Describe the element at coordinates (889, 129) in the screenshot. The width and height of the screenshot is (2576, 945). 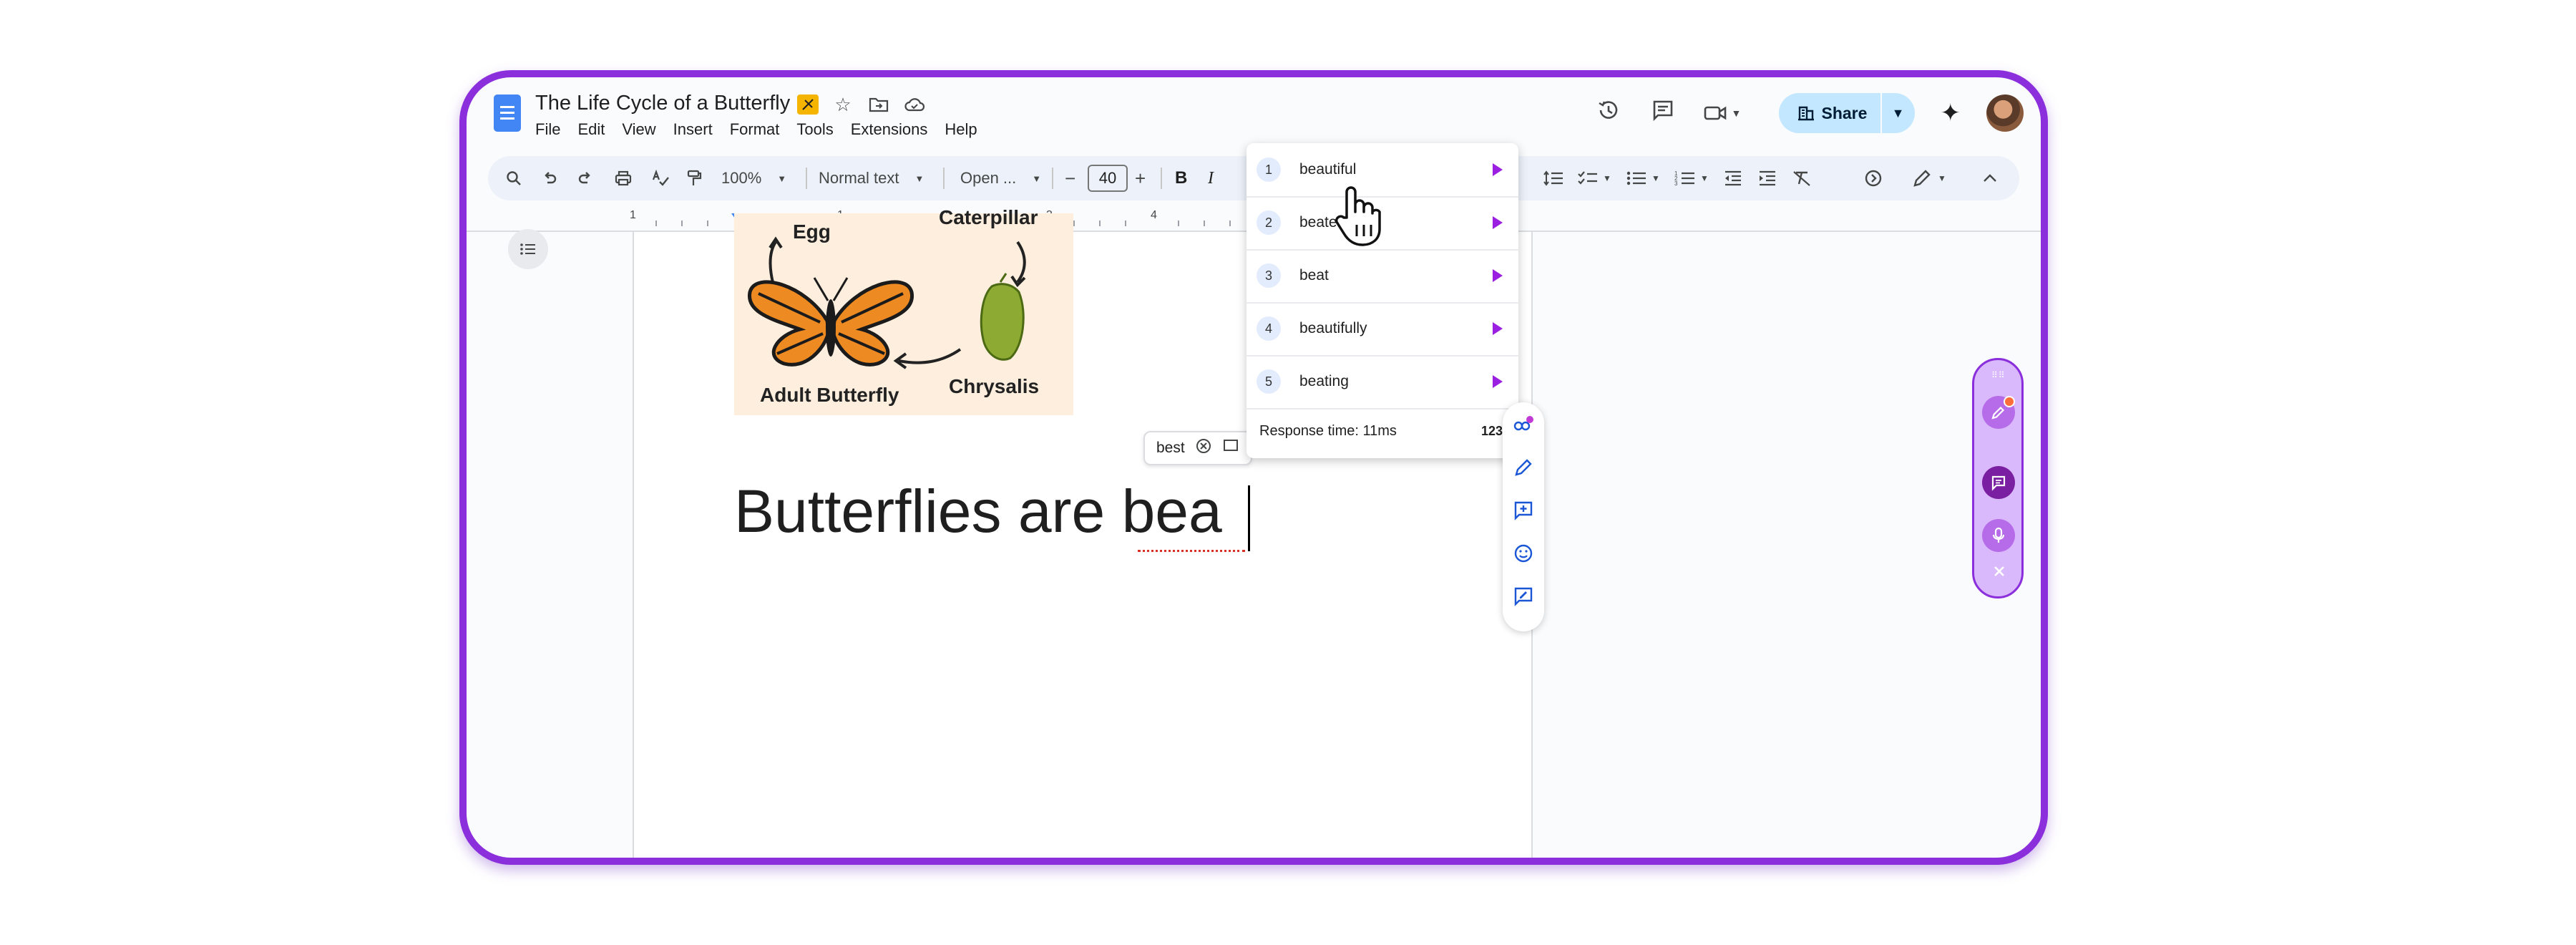
I see `menu-extensions: Extensions` at that location.